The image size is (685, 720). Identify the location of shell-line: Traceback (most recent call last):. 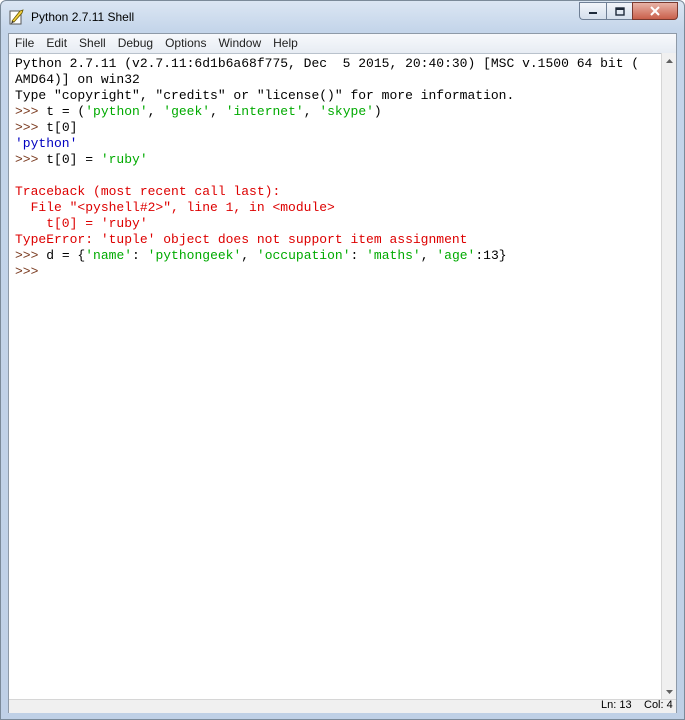
(338, 192).